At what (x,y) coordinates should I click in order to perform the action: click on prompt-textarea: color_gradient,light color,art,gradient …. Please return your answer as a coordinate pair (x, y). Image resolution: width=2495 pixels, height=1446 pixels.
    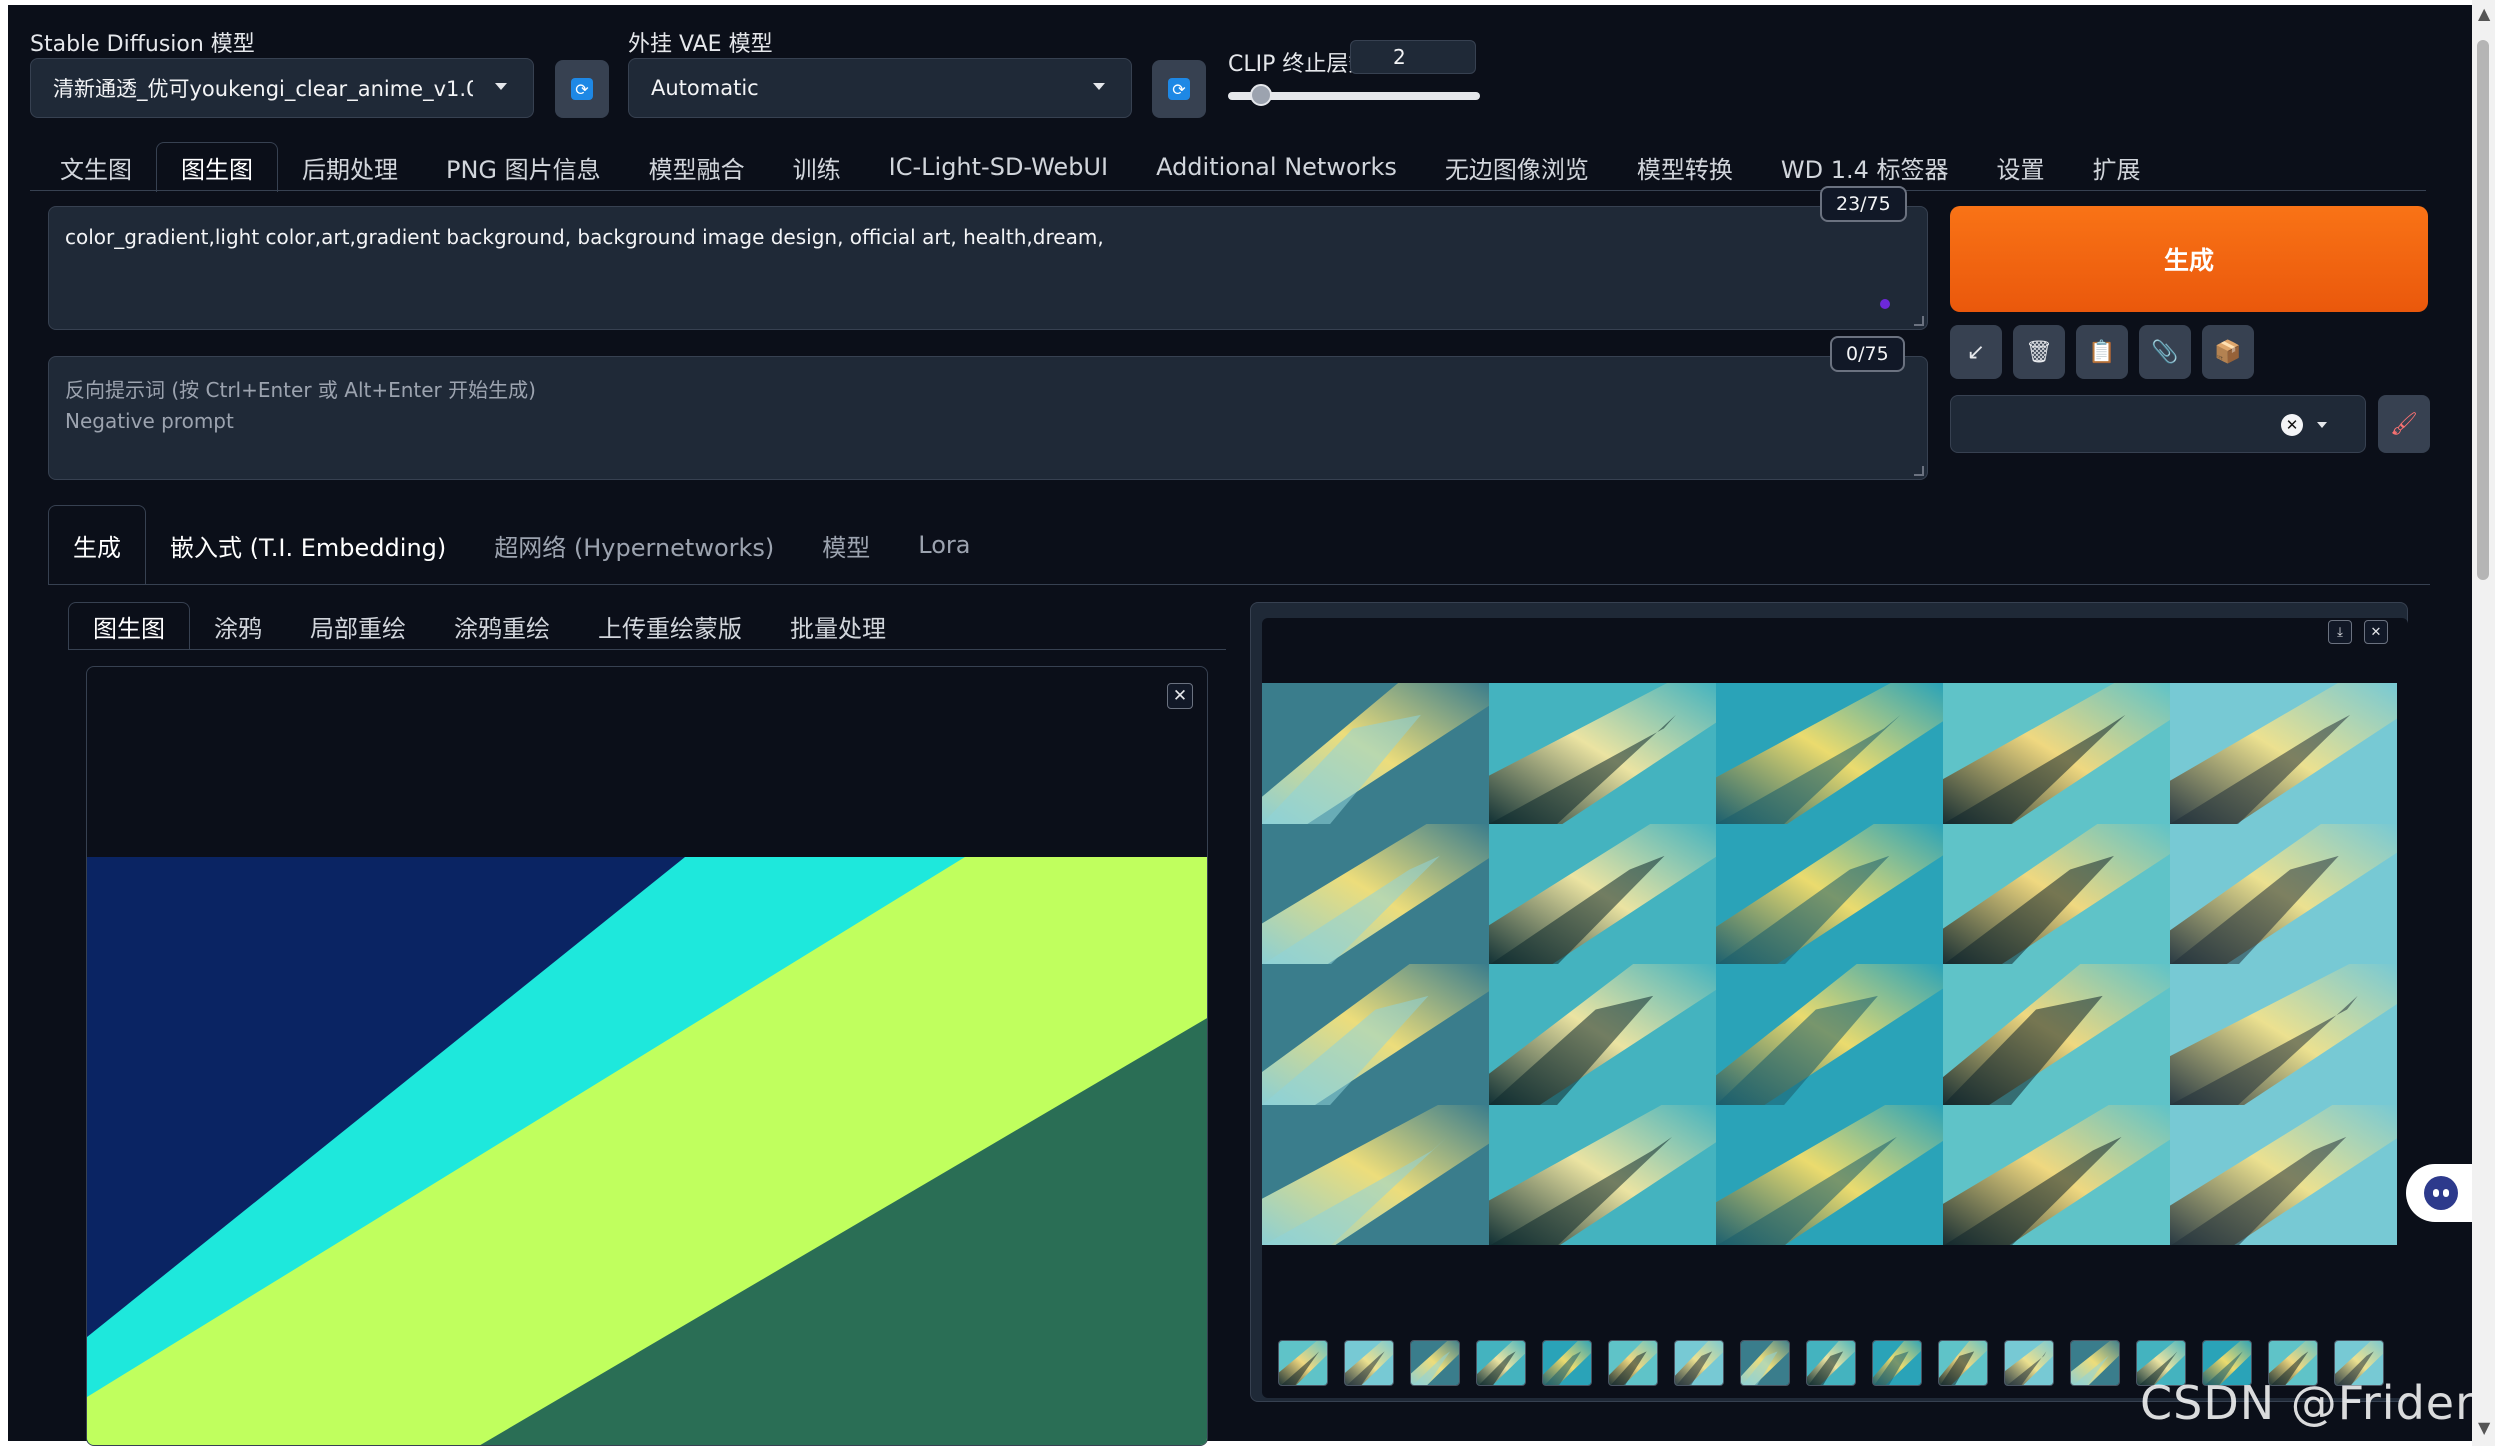
    Looking at the image, I should click on (988, 268).